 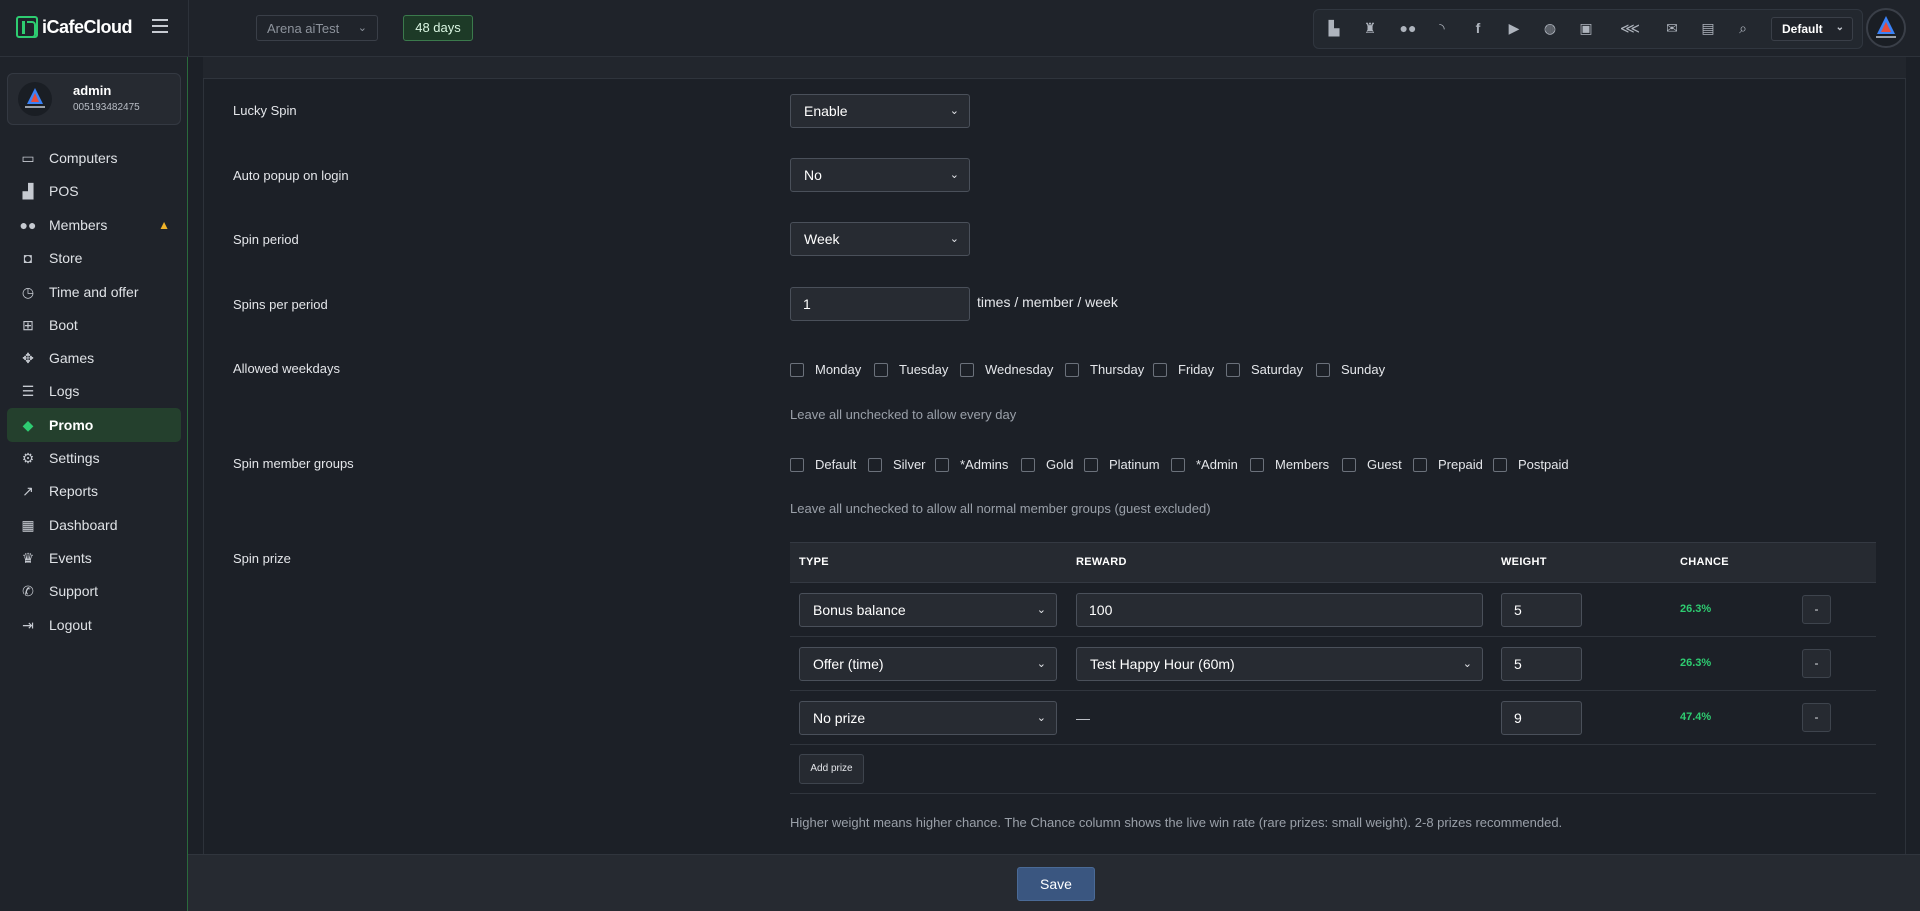 What do you see at coordinates (1196, 369) in the screenshot?
I see `checkbox-label: Friday` at bounding box center [1196, 369].